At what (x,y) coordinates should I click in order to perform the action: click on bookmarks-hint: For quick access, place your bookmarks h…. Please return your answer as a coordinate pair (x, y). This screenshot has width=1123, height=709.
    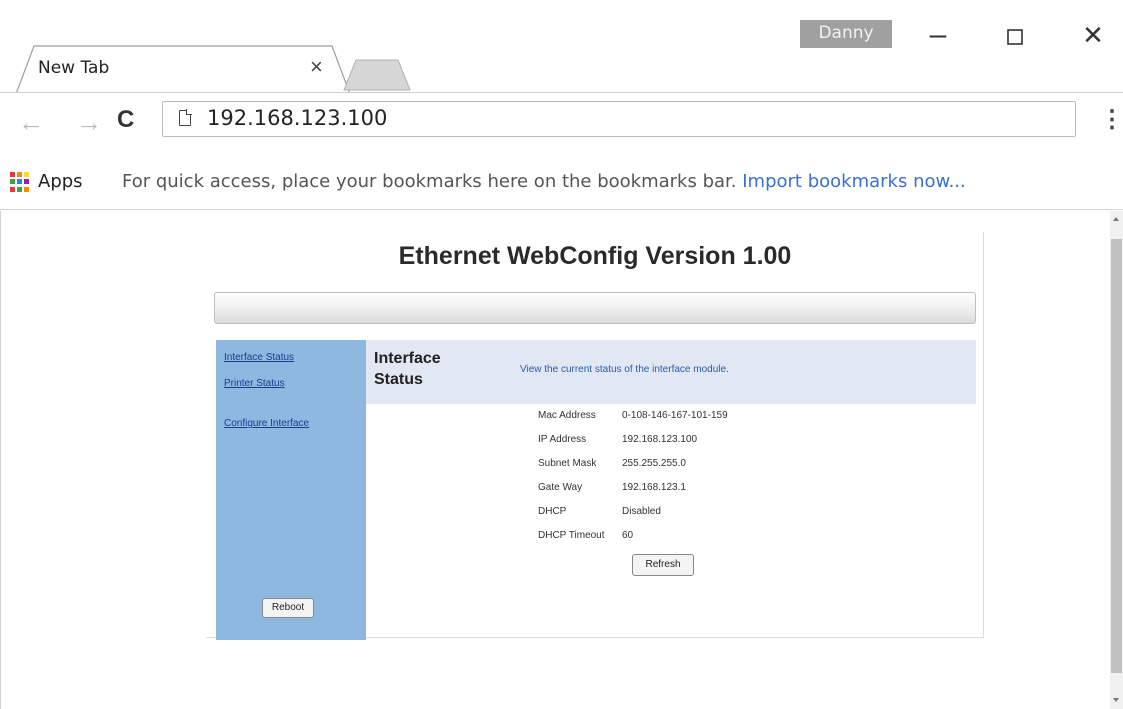
    Looking at the image, I should click on (544, 181).